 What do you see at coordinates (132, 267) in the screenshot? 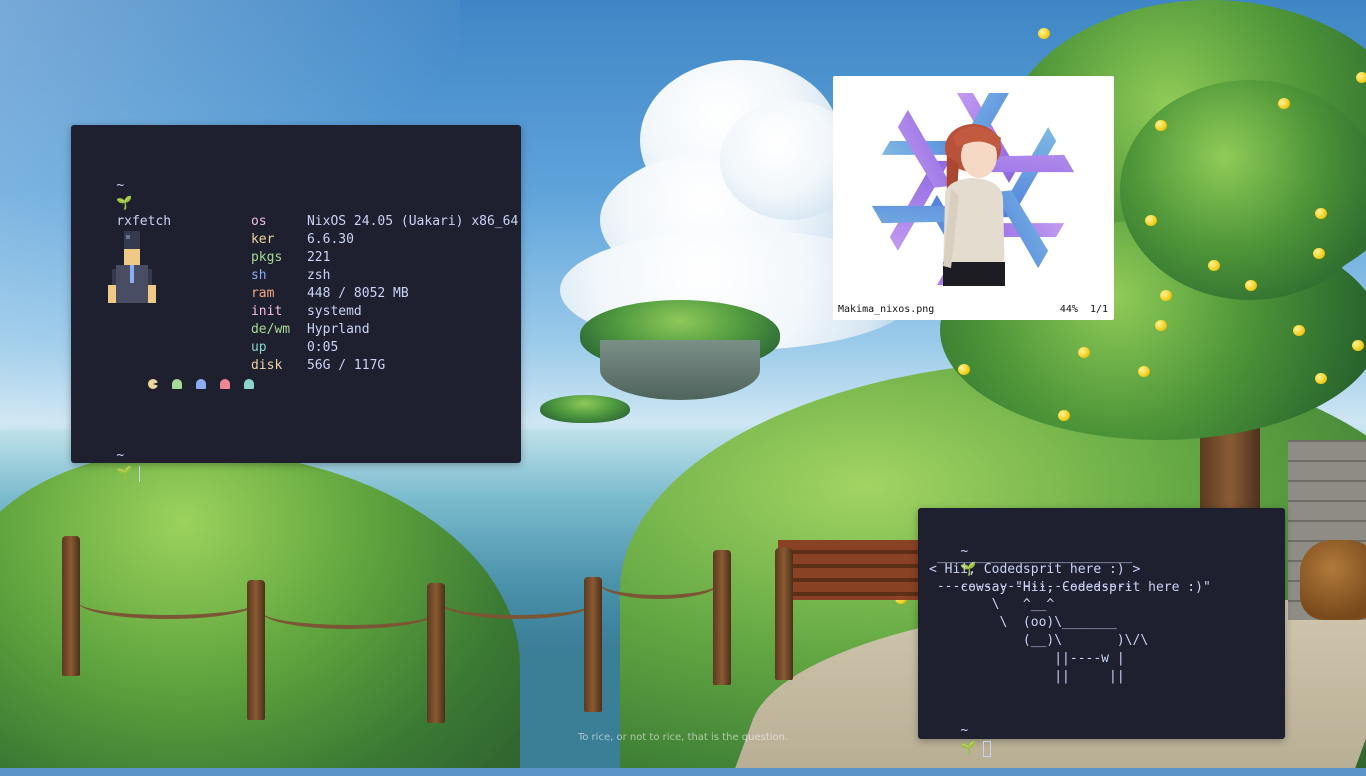
I see `pixel-avatar-icon` at bounding box center [132, 267].